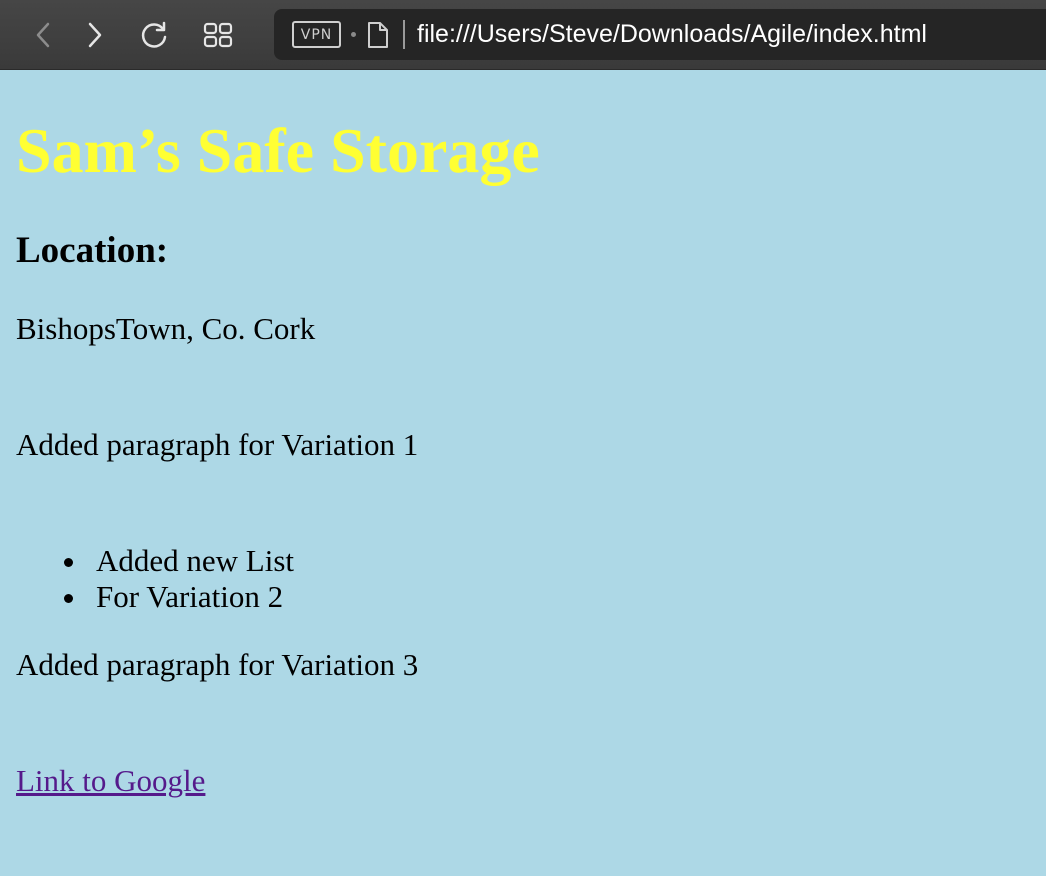 The height and width of the screenshot is (876, 1046). Describe the element at coordinates (166, 328) in the screenshot. I see `location-text: BishopsTown, Co. Cork` at that location.